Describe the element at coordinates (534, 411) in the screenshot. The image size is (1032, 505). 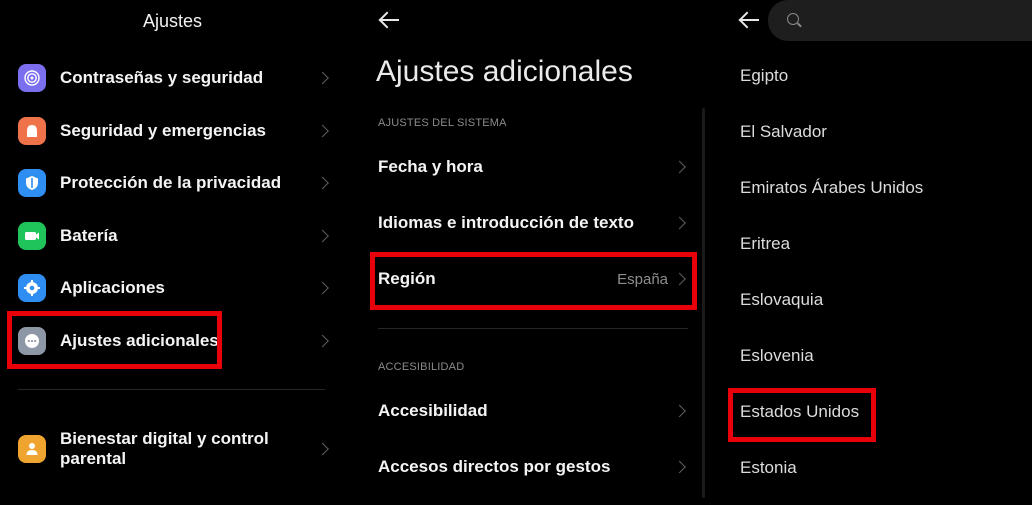
I see `menu-item-accessibility: Accesibilidad` at that location.